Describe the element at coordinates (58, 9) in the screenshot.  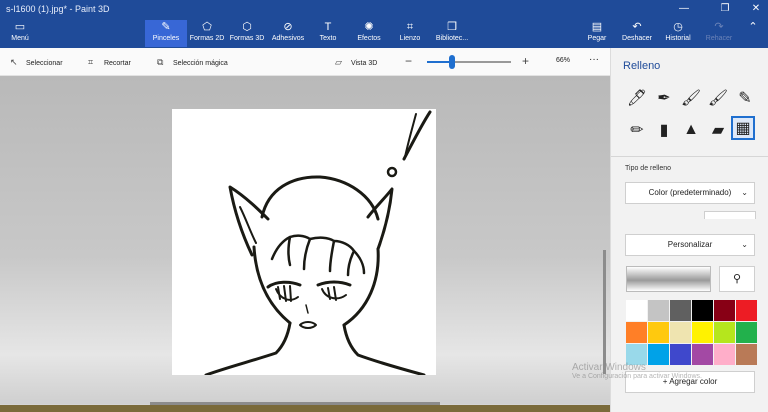
I see `window-title: s-l1600 (1).jpg* - Paint 3D` at that location.